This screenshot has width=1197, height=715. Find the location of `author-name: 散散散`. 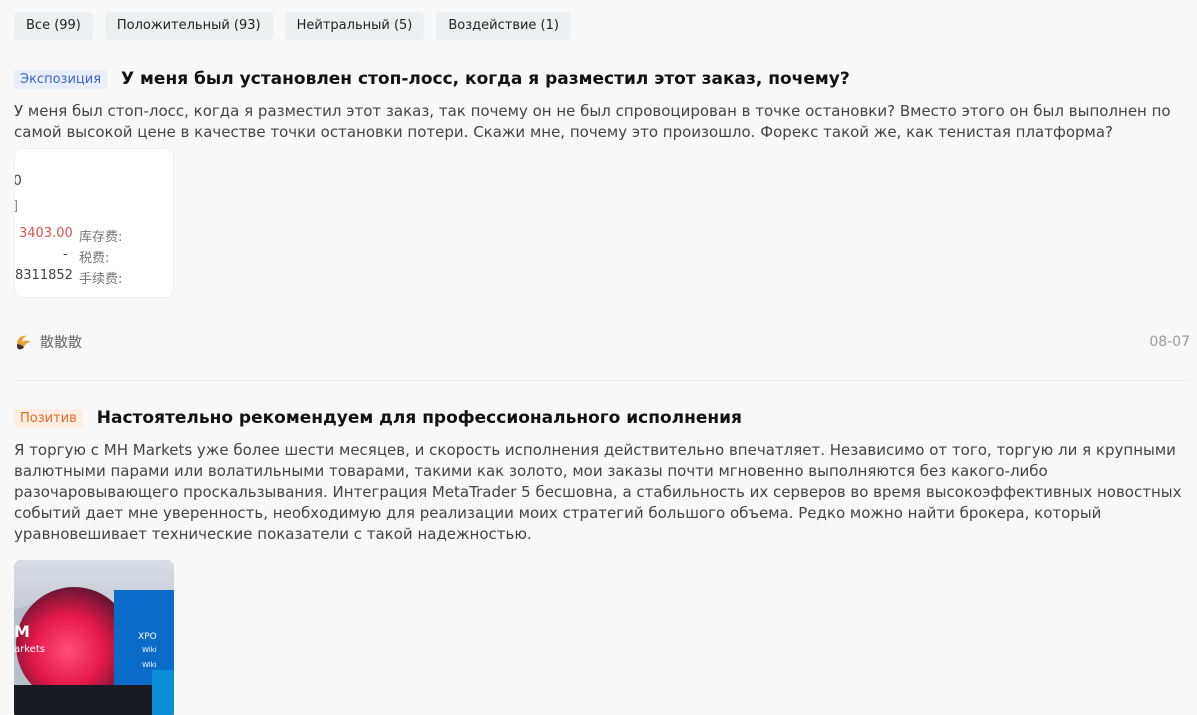

author-name: 散散散 is located at coordinates (61, 342).